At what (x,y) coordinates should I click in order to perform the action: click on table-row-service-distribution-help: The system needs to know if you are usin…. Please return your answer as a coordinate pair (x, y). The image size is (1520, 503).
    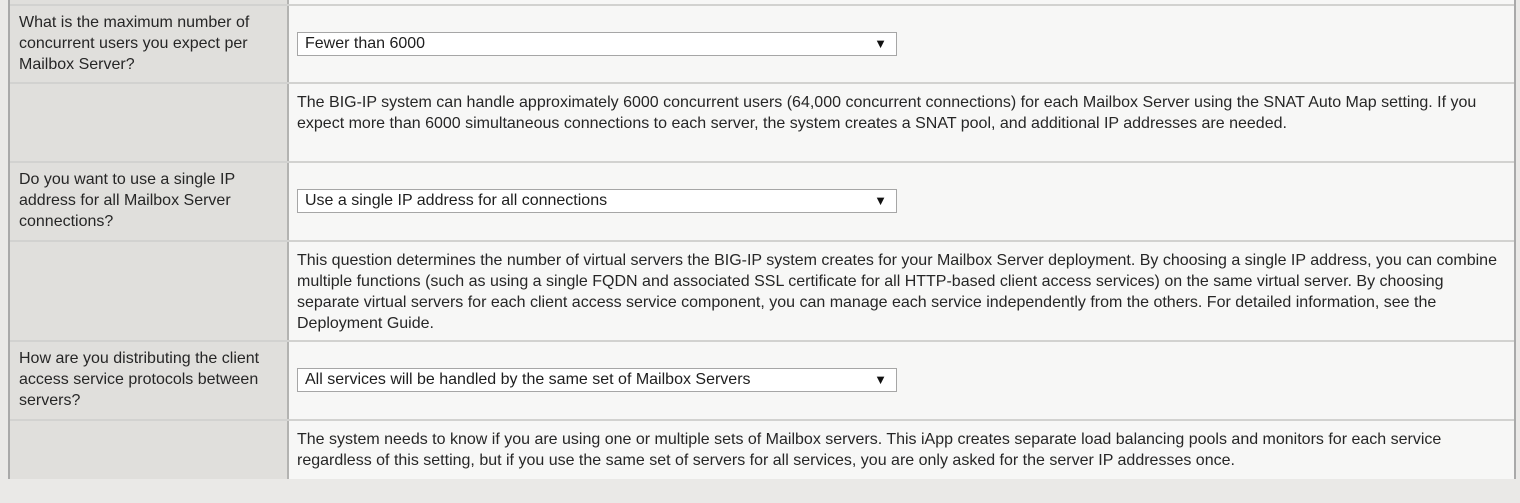
    Looking at the image, I should click on (762, 449).